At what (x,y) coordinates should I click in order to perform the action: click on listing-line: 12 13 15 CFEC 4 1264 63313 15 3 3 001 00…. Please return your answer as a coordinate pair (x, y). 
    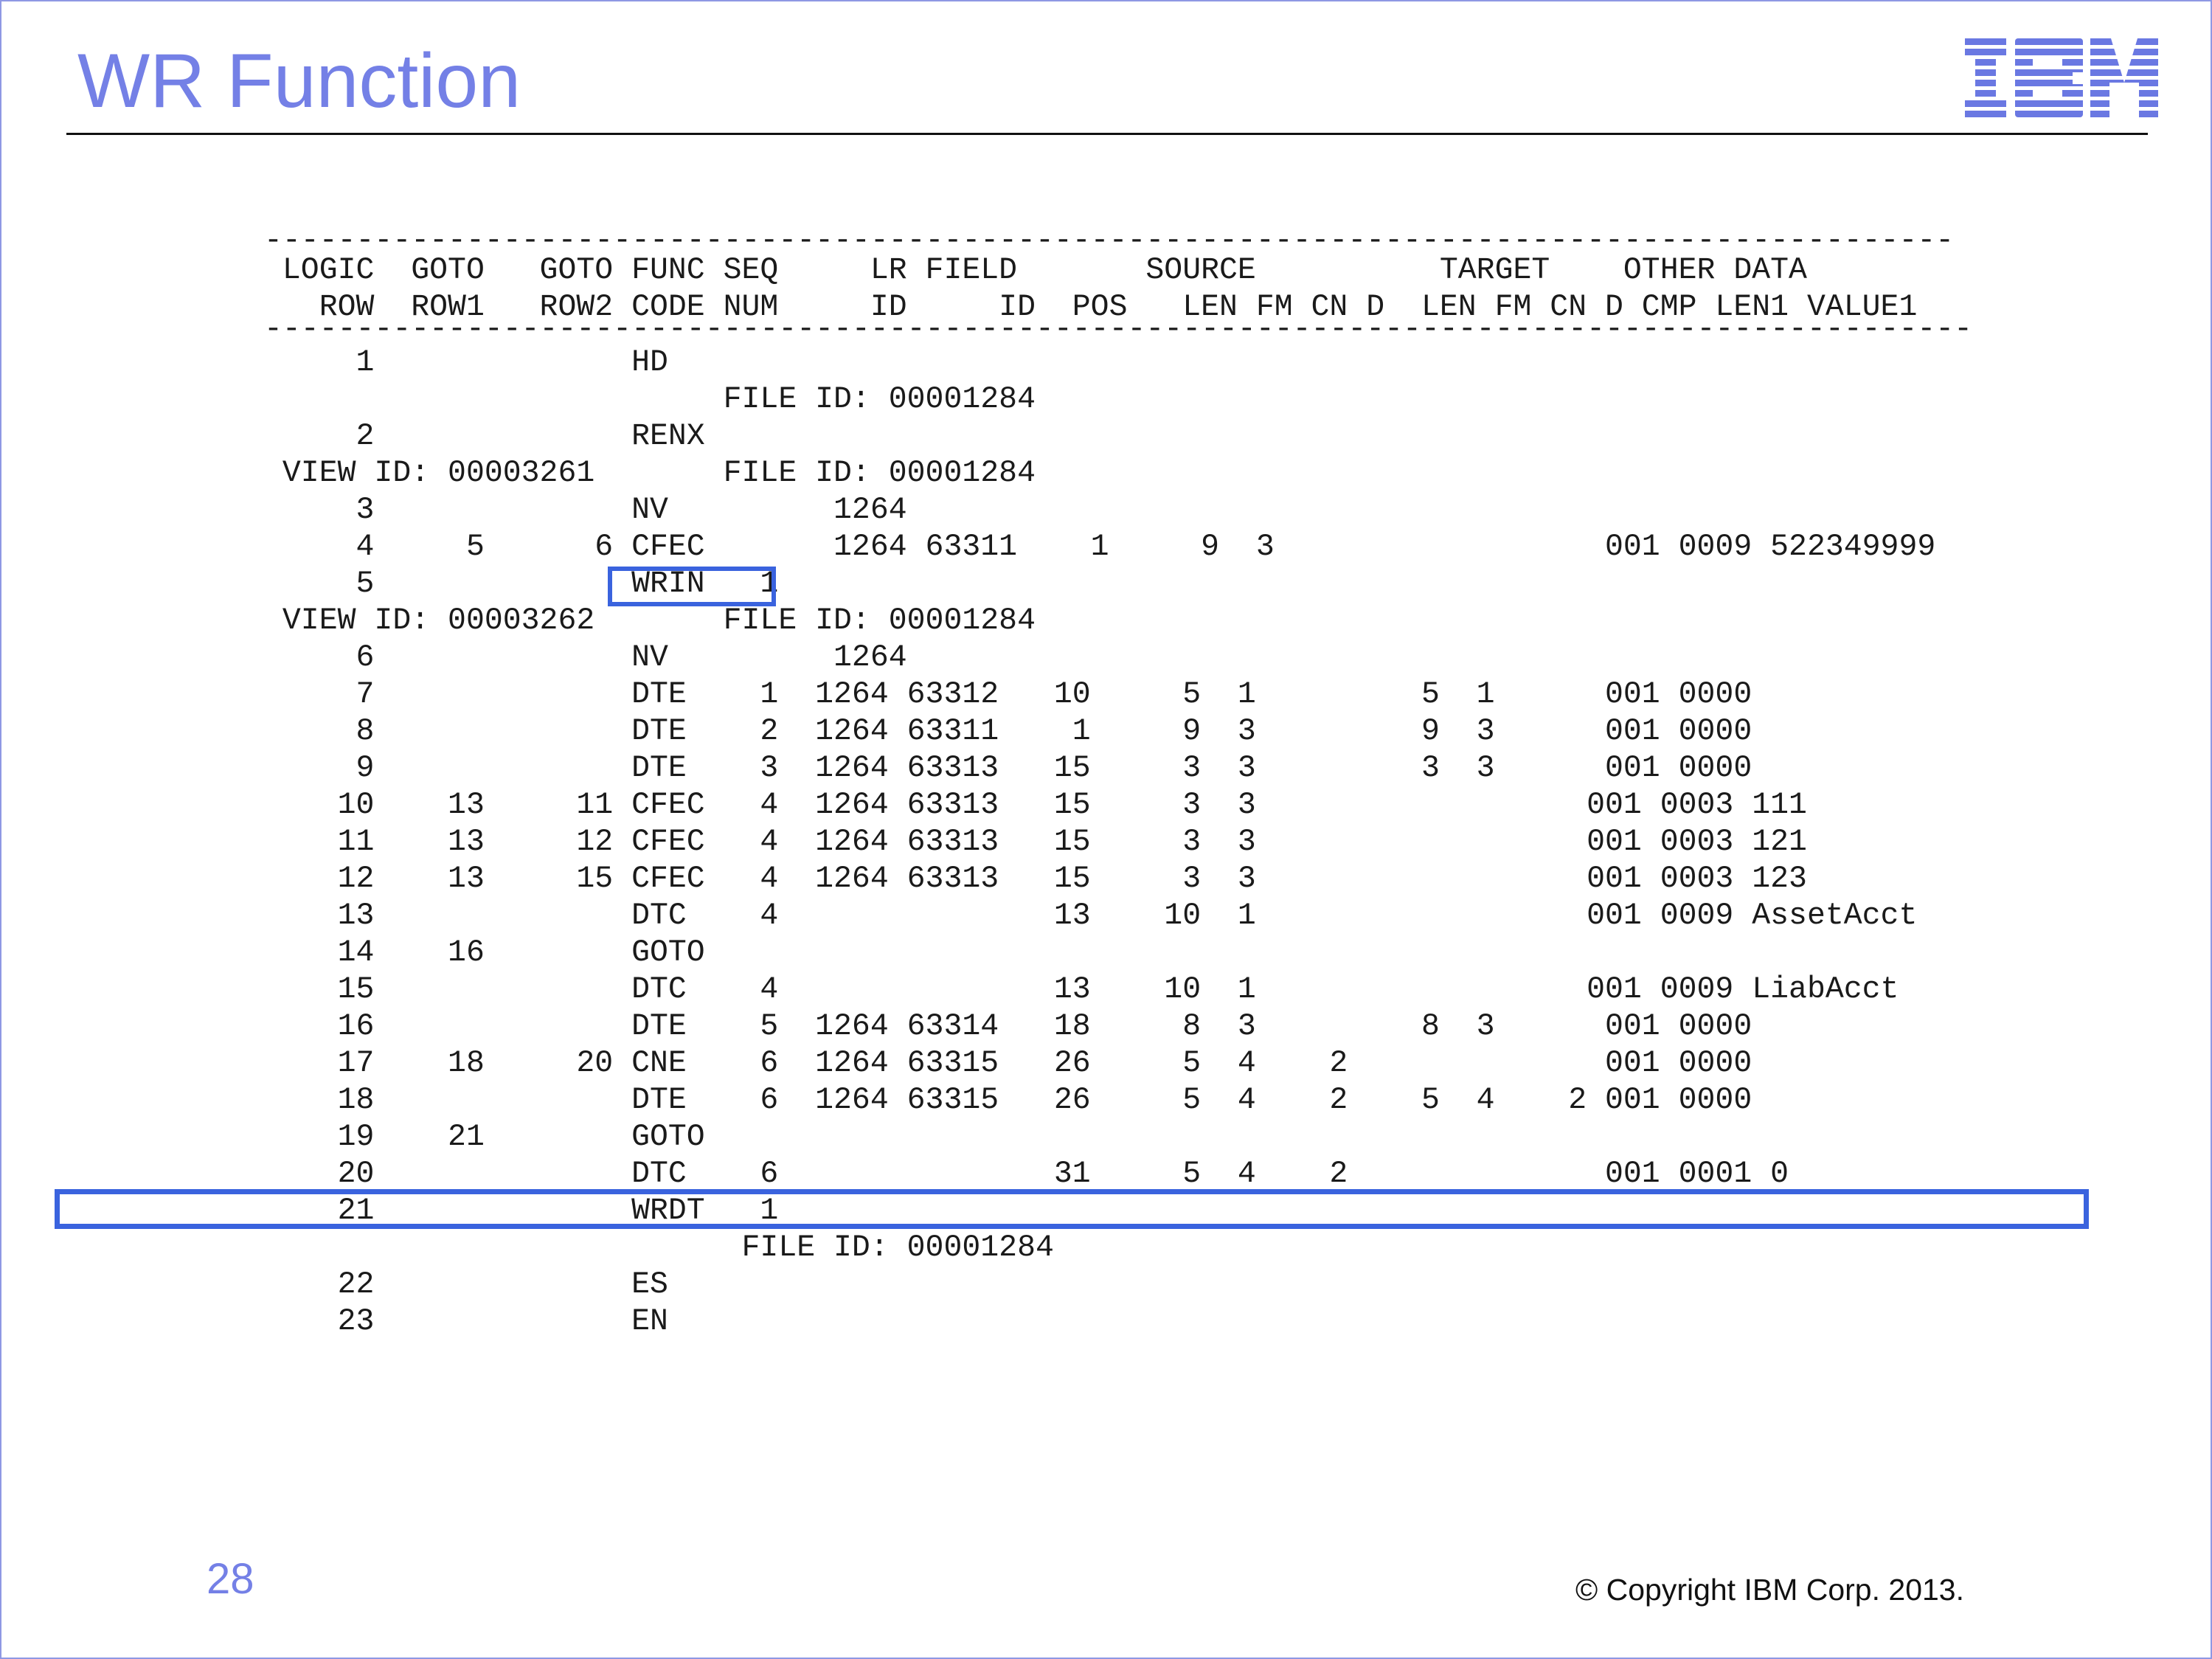
    Looking at the image, I should click on (1036, 879).